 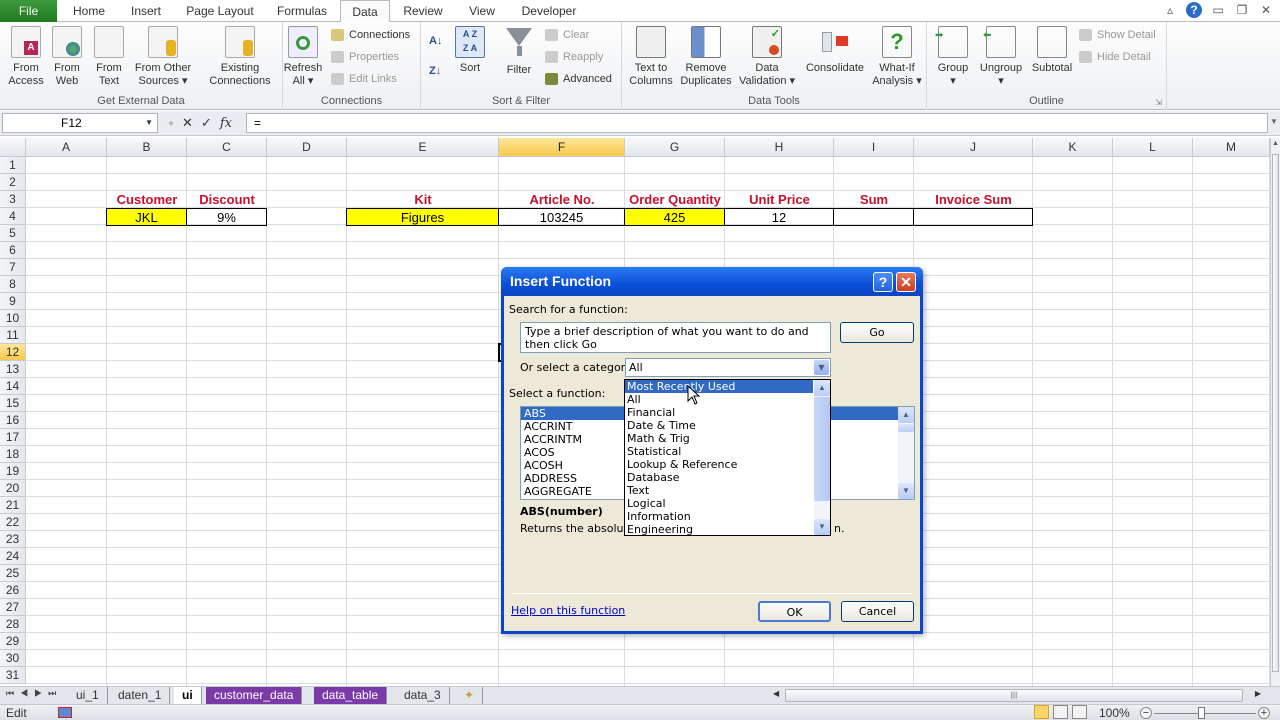 What do you see at coordinates (561, 217) in the screenshot?
I see `cell-article-no: 103245` at bounding box center [561, 217].